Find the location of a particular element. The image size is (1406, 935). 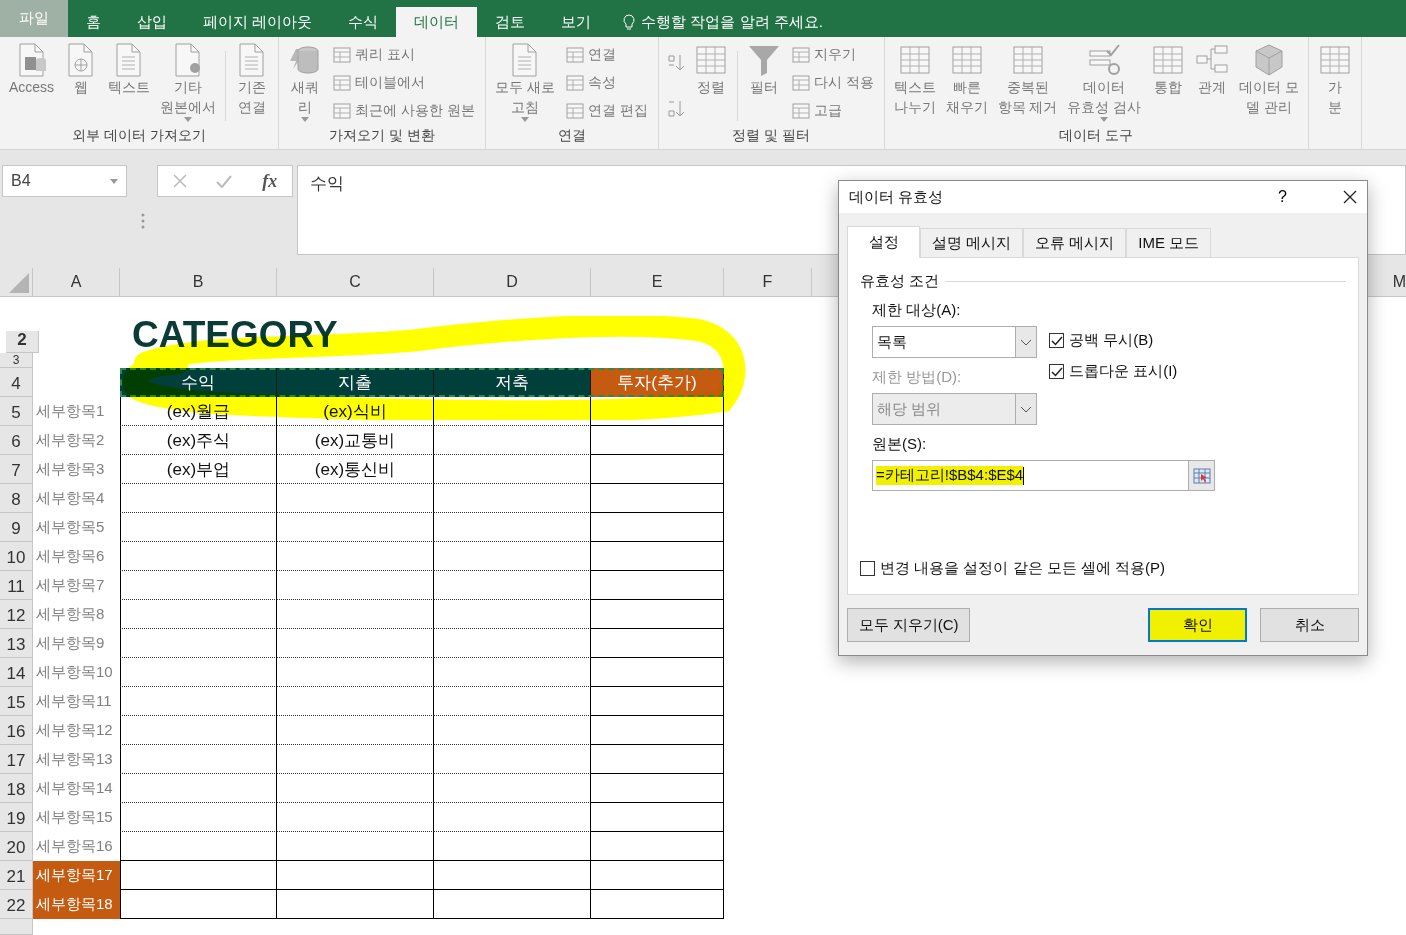

ribbon-button: 새쿼 리 is located at coordinates (305, 82).